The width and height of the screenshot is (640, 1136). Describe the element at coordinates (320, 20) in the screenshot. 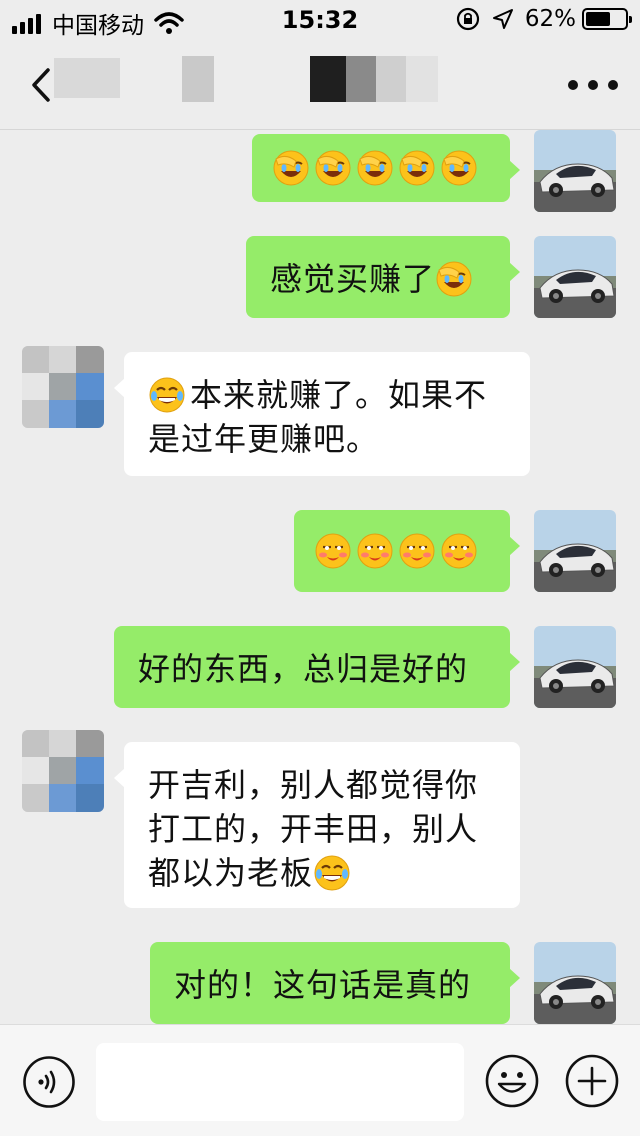

I see `status-bar: 中国移动 15:32 62%` at that location.